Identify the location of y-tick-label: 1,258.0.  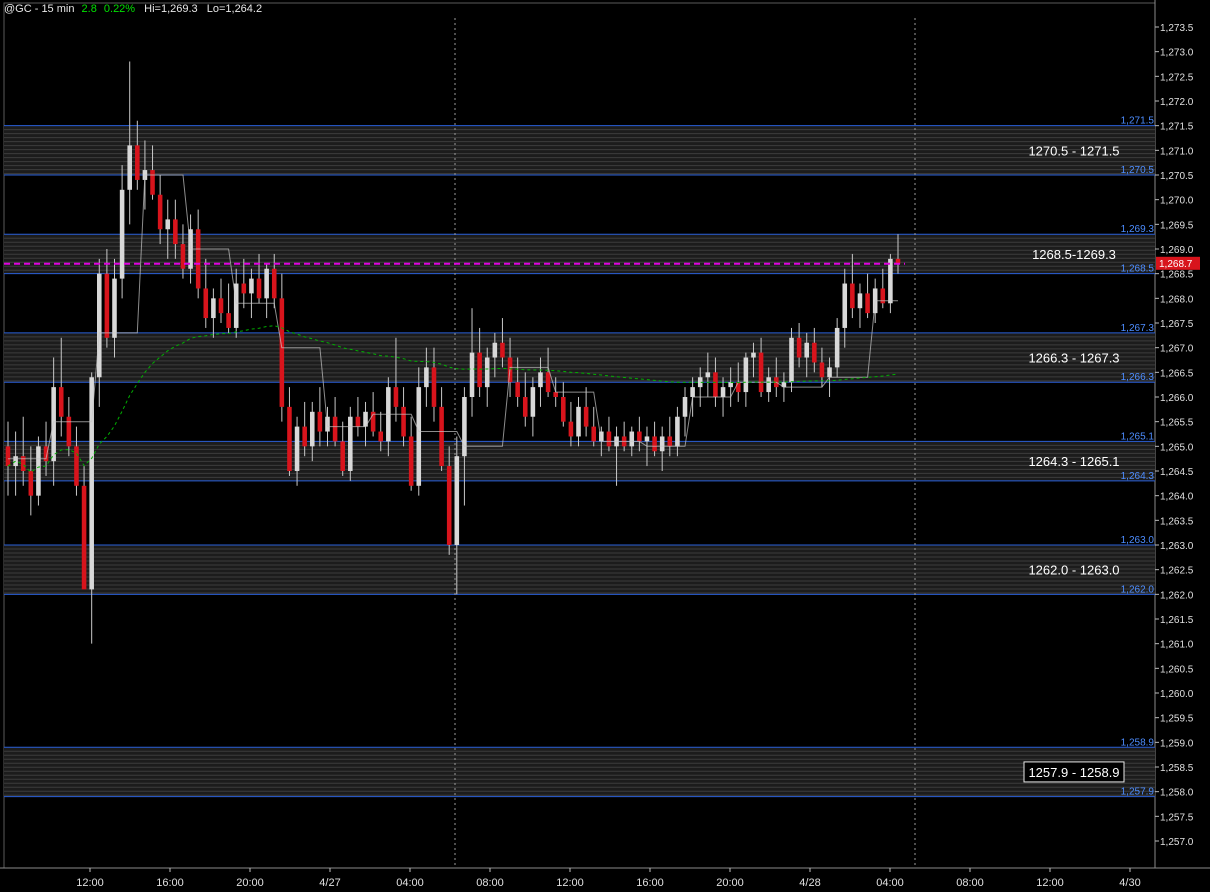
(1177, 793).